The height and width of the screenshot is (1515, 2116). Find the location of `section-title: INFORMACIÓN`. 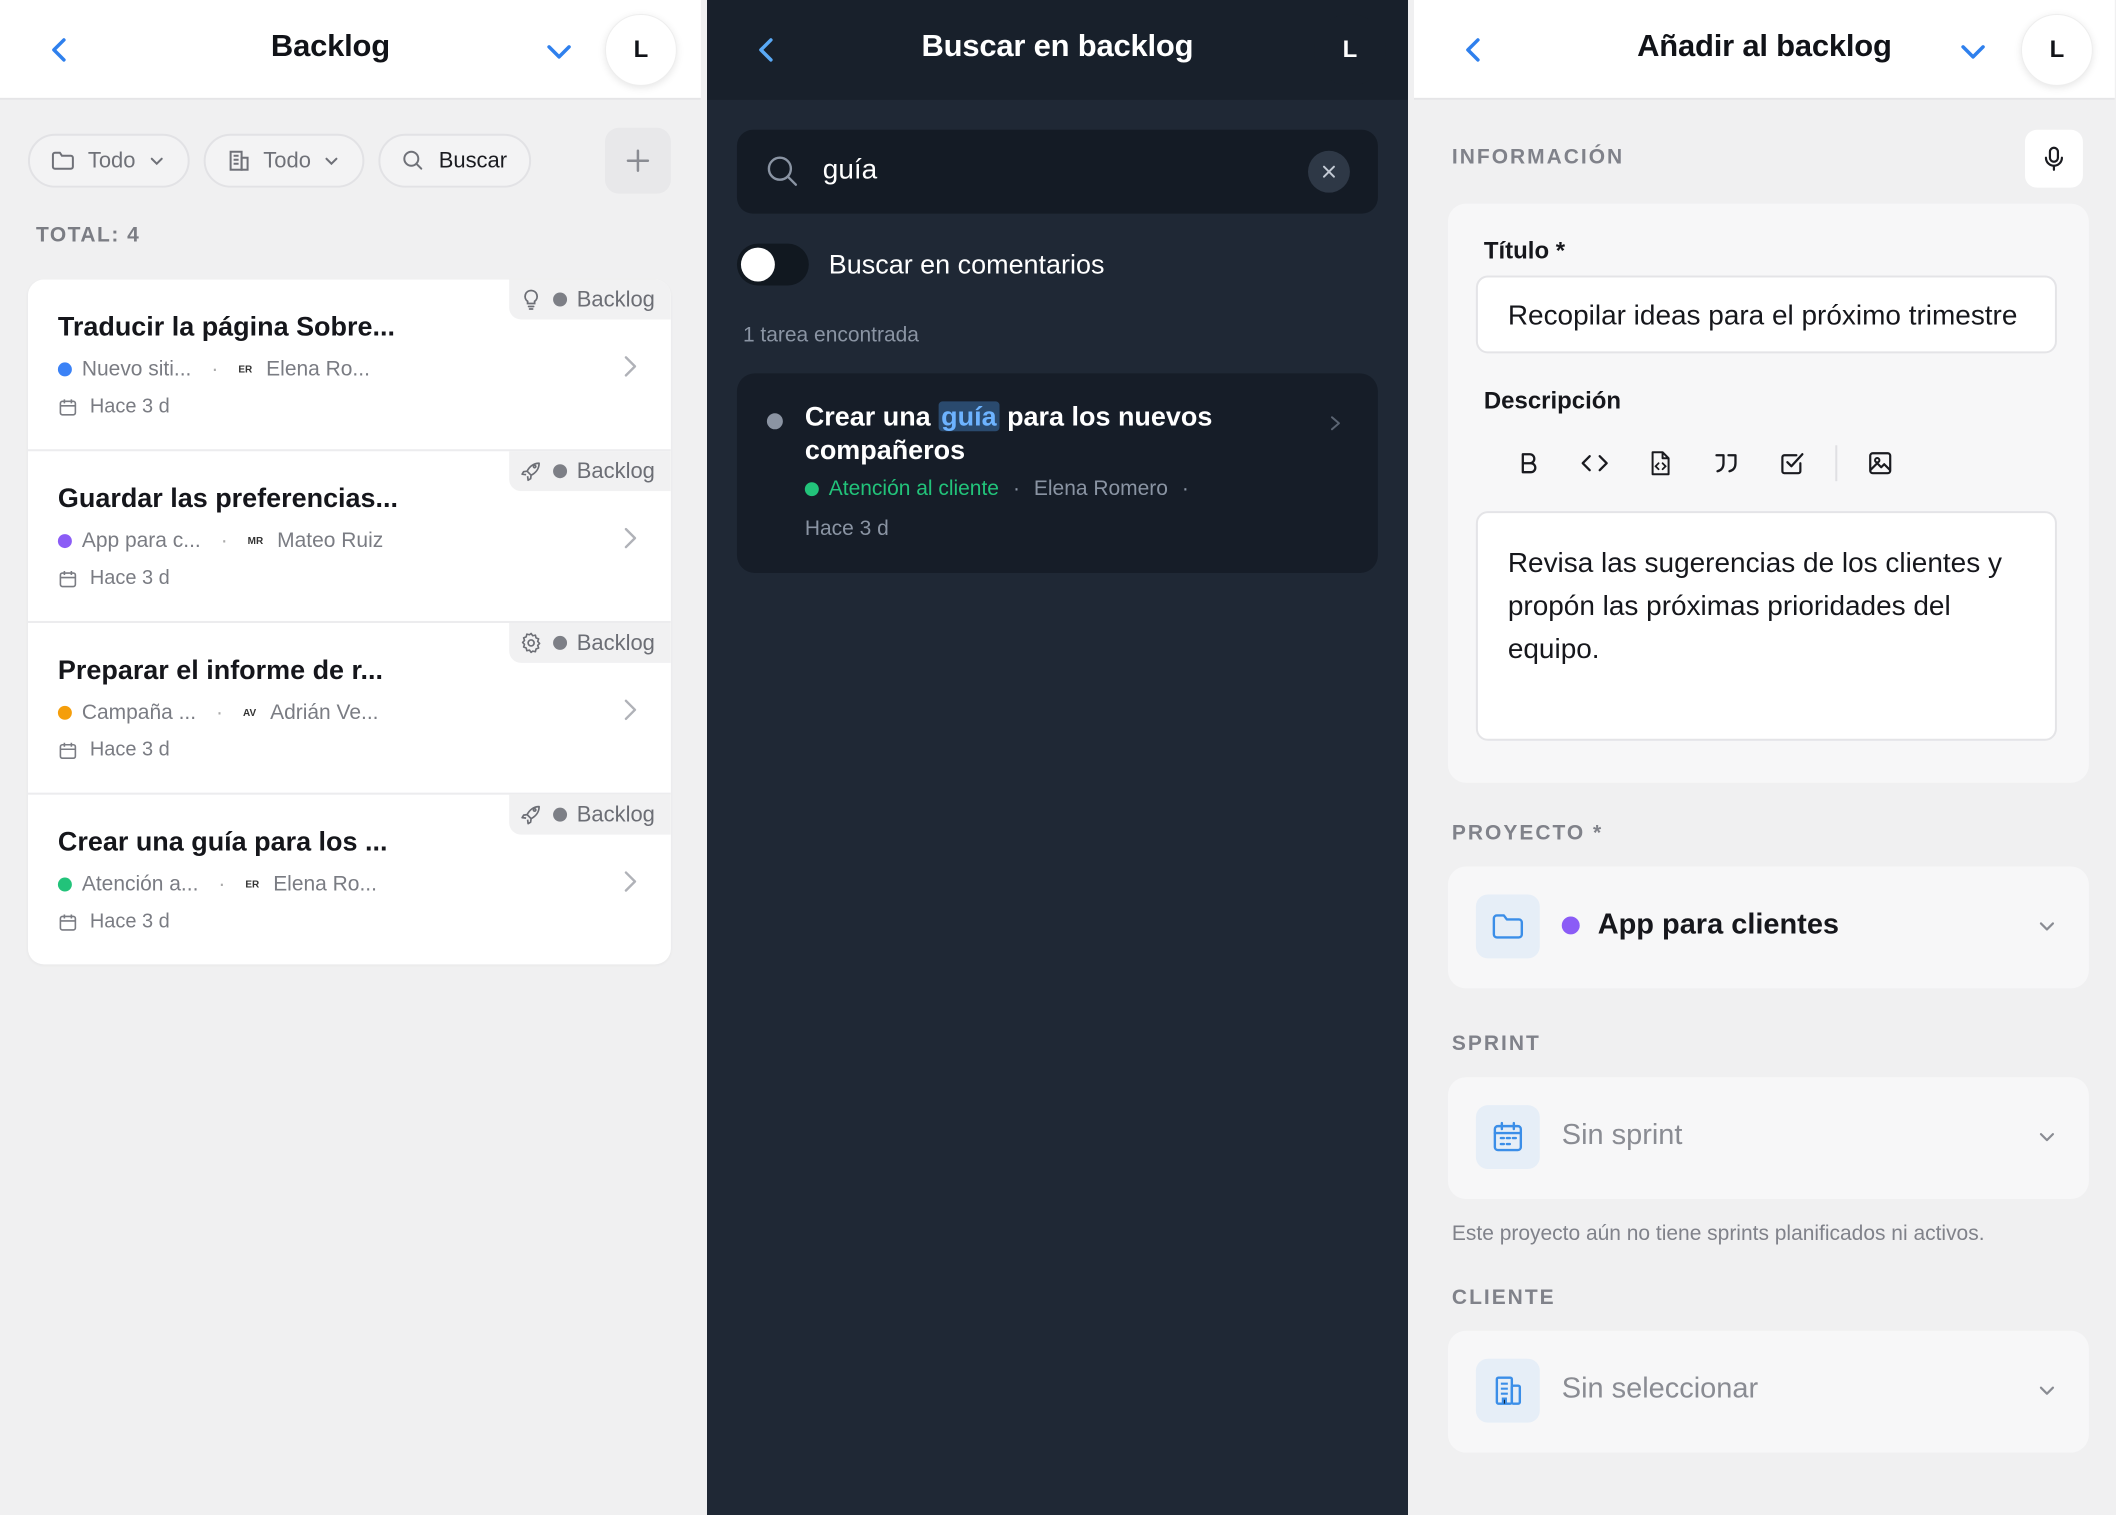

section-title: INFORMACIÓN is located at coordinates (1538, 157).